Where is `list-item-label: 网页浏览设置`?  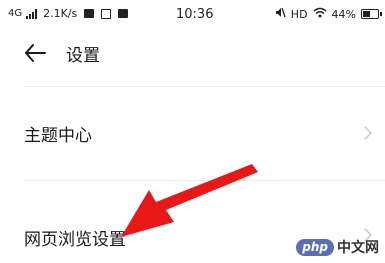
list-item-label: 网页浏览设置 is located at coordinates (75, 240).